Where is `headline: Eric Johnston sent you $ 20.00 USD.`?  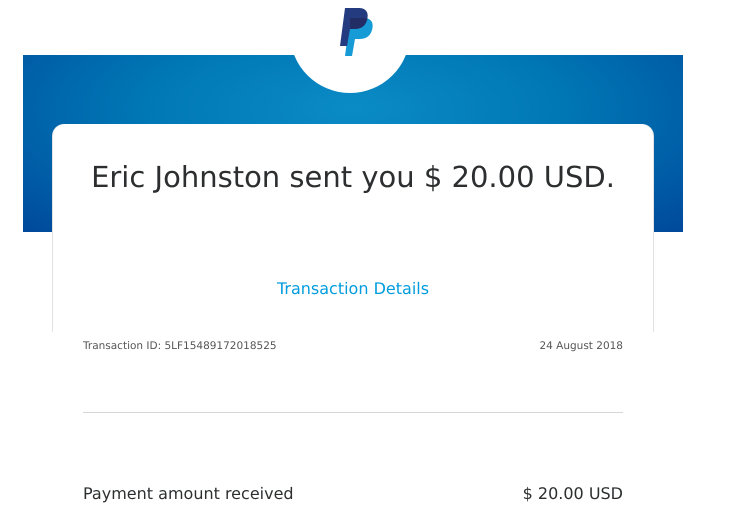
headline: Eric Johnston sent you $ 20.00 USD. is located at coordinates (353, 176).